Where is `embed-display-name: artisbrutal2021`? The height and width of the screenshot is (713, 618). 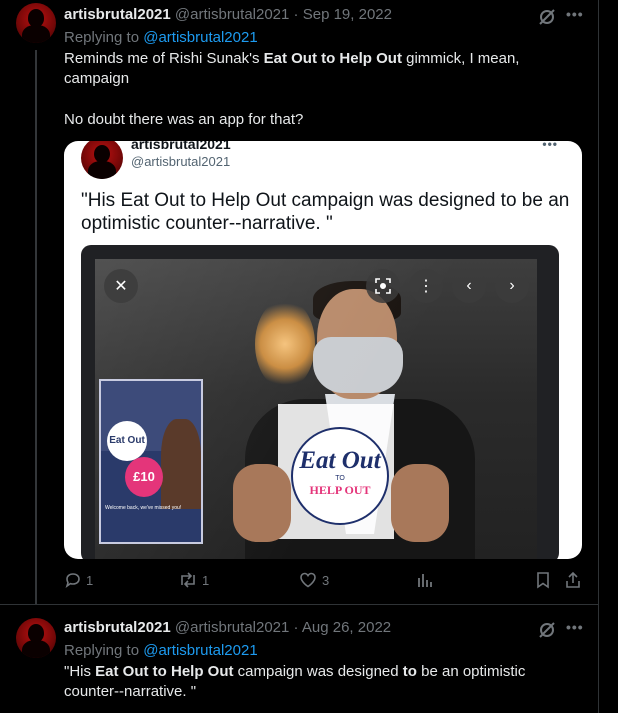 embed-display-name: artisbrutal2021 is located at coordinates (181, 146).